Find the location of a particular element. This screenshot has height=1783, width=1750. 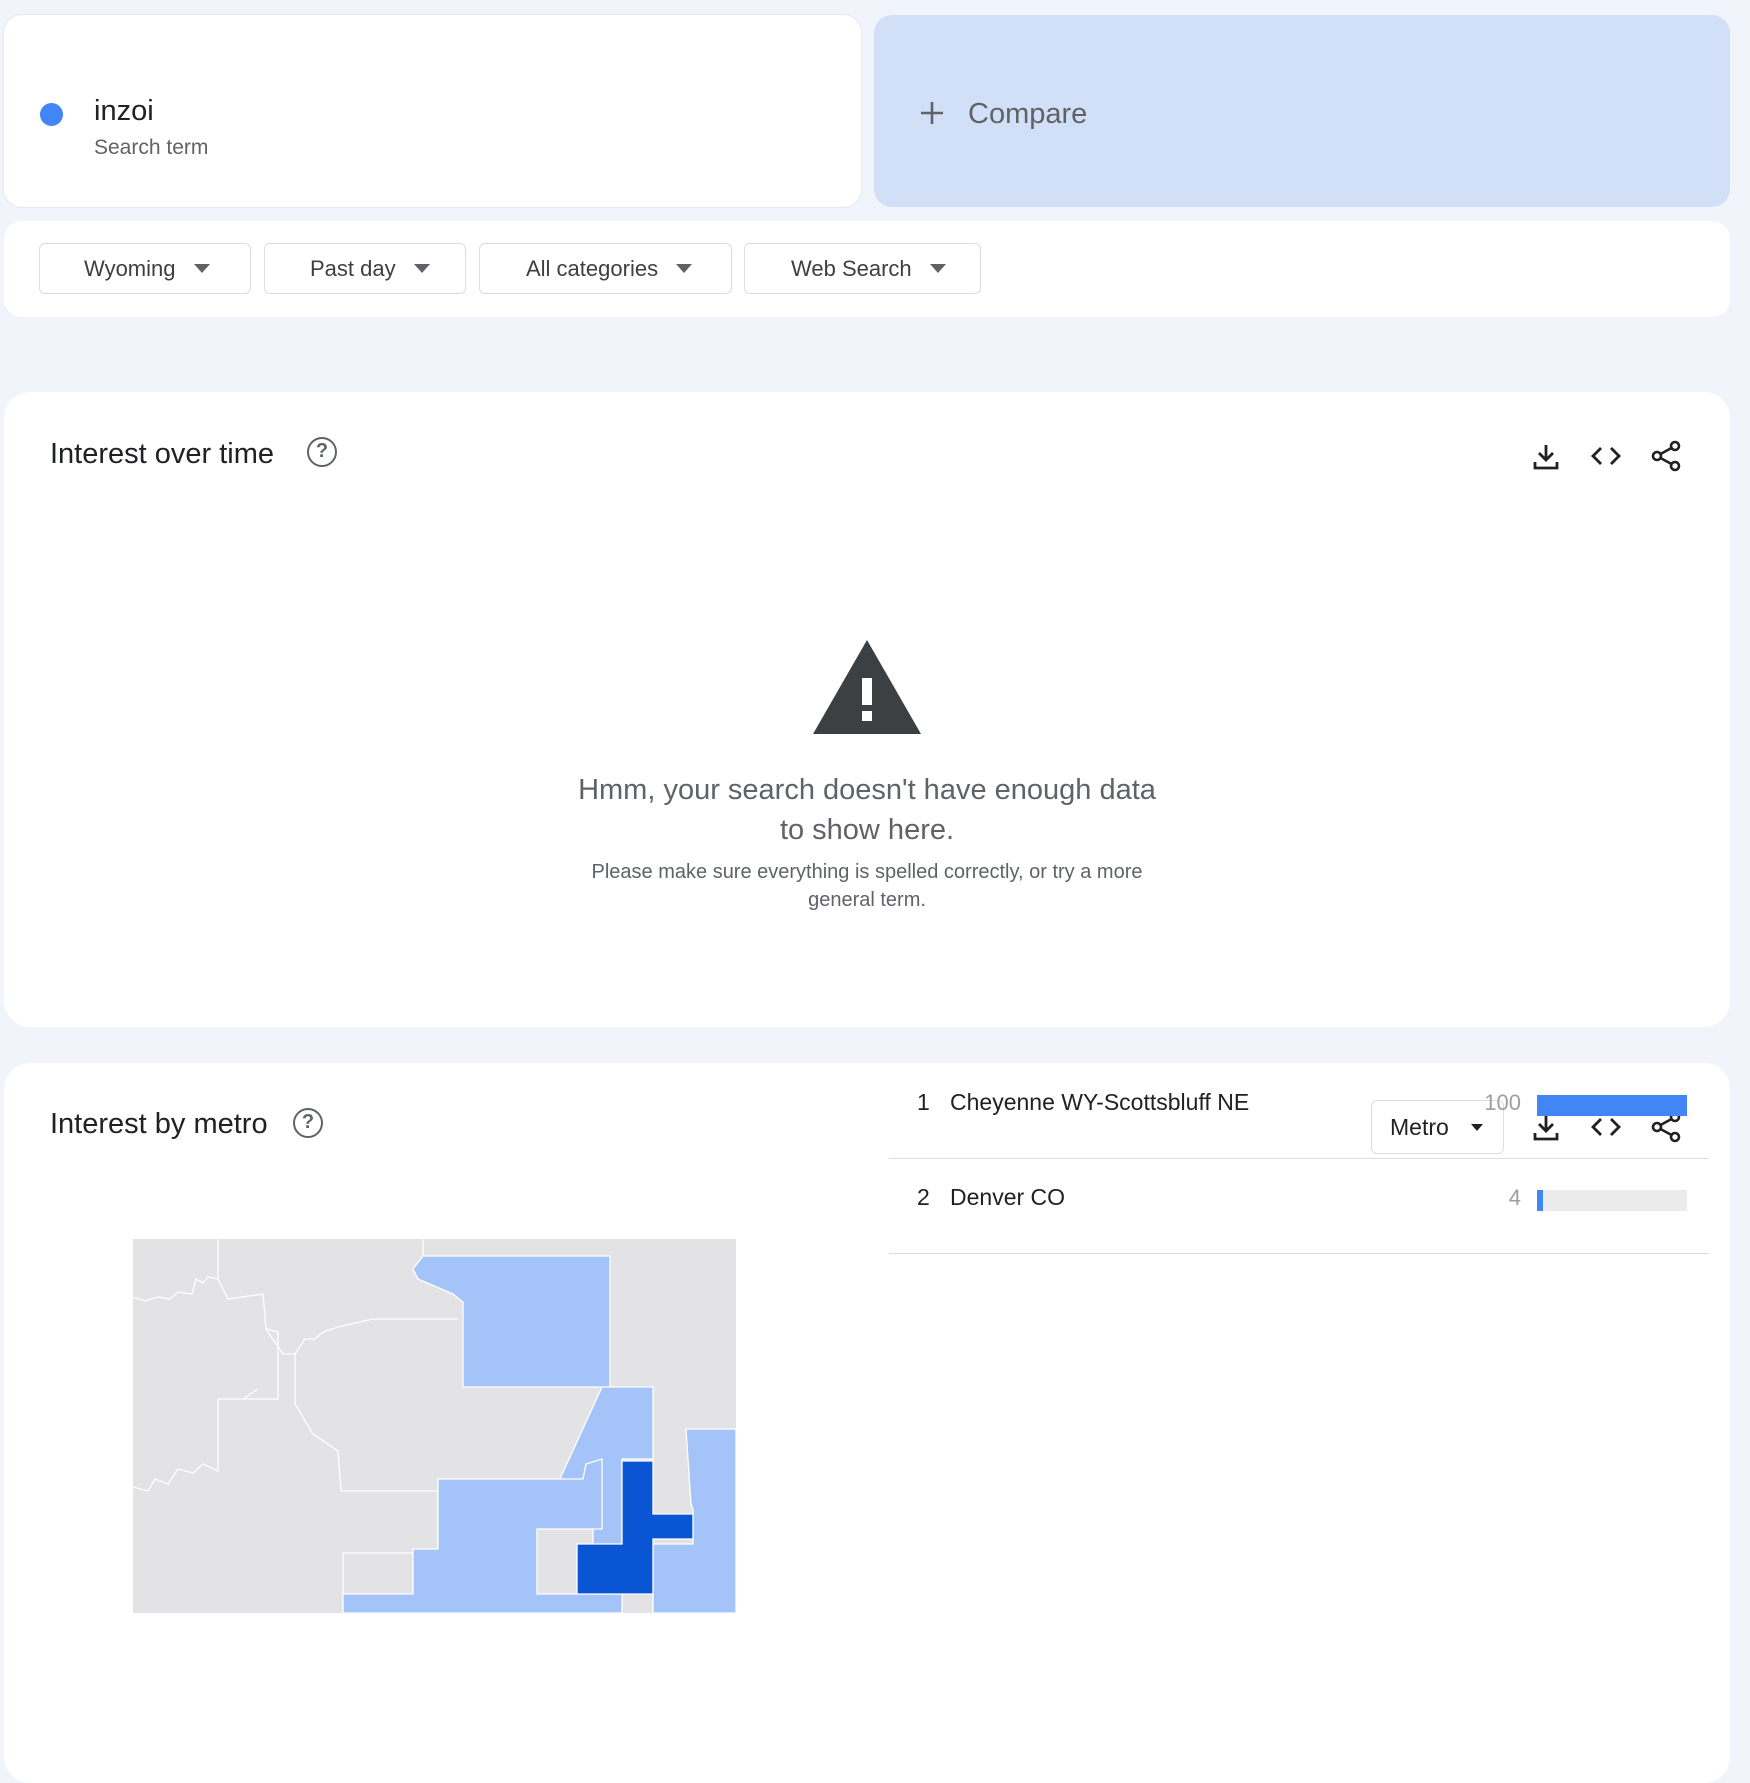

term-color-dot is located at coordinates (51, 114).